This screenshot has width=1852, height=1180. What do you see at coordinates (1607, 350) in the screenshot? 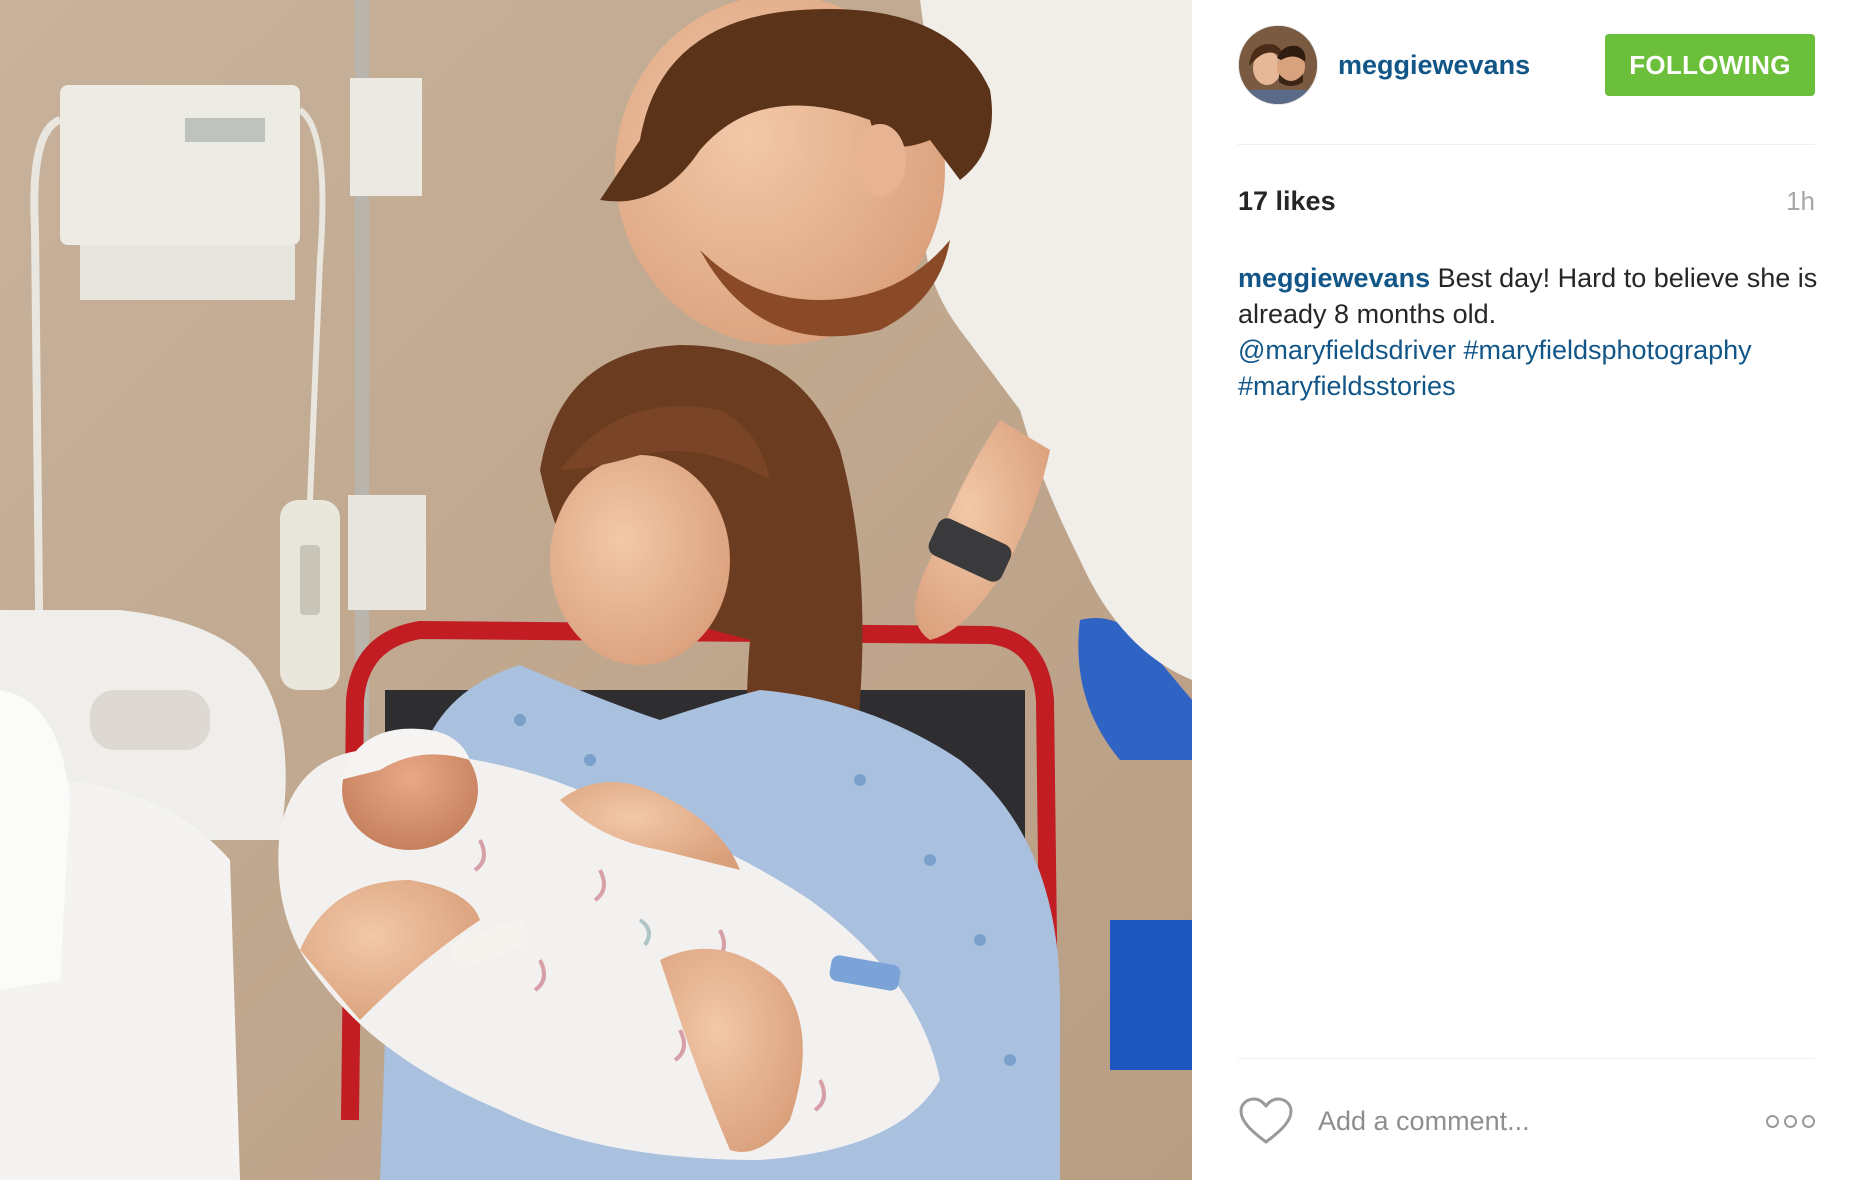
I see `hashtag-link: #maryfieldsphotography` at bounding box center [1607, 350].